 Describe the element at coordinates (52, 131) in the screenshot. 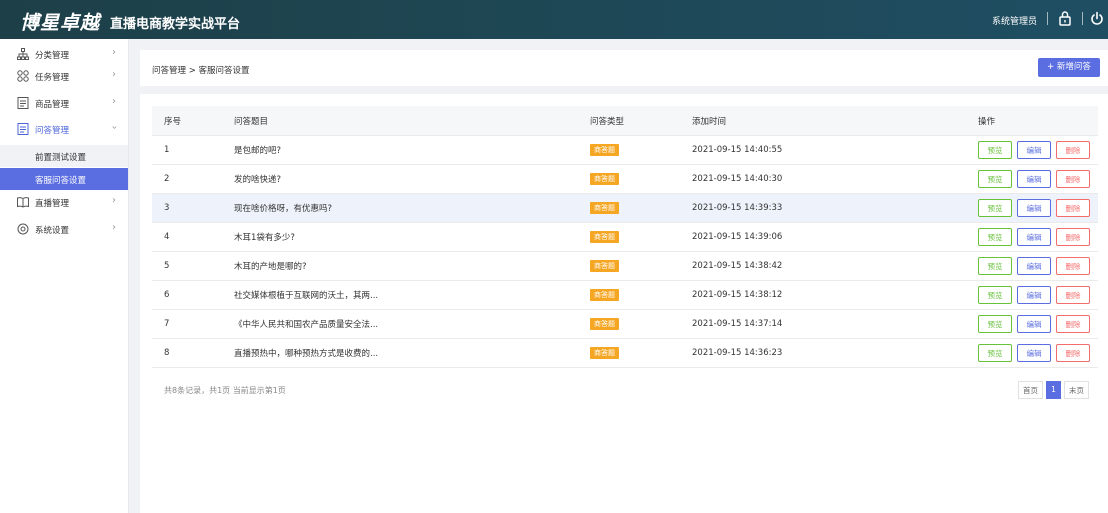

I see `sidebar-item-label: 问答管理` at that location.